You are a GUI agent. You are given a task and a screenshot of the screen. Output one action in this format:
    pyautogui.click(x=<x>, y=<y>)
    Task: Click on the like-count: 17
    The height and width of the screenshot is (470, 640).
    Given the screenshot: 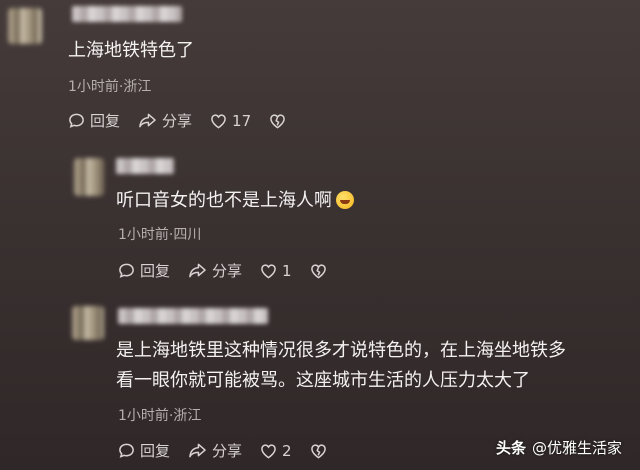 What is the action you would take?
    pyautogui.click(x=242, y=120)
    